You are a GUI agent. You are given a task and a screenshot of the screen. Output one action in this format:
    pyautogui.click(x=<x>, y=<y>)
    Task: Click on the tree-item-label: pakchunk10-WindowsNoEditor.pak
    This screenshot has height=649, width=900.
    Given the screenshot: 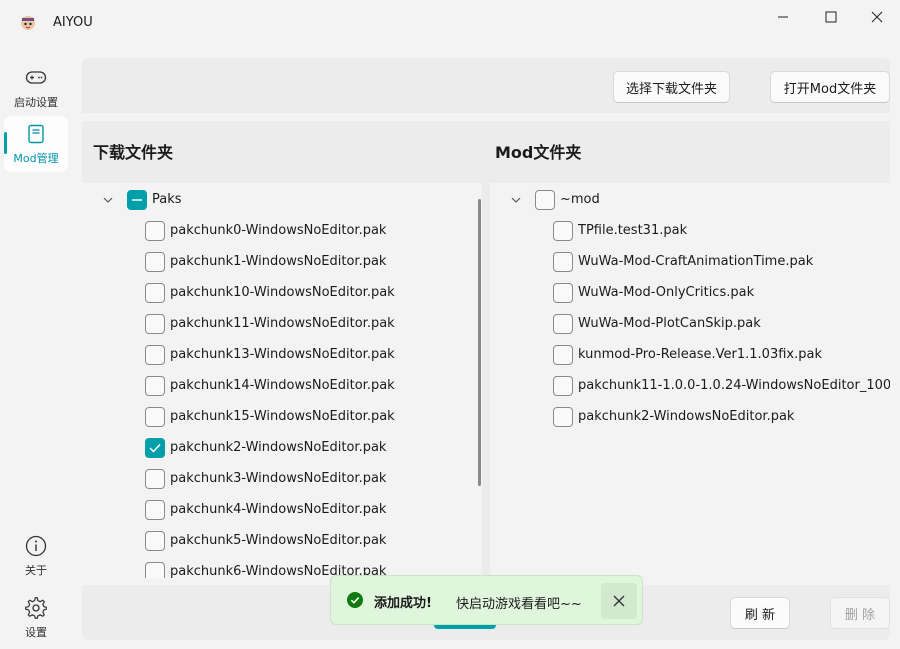 What is the action you would take?
    pyautogui.click(x=282, y=292)
    